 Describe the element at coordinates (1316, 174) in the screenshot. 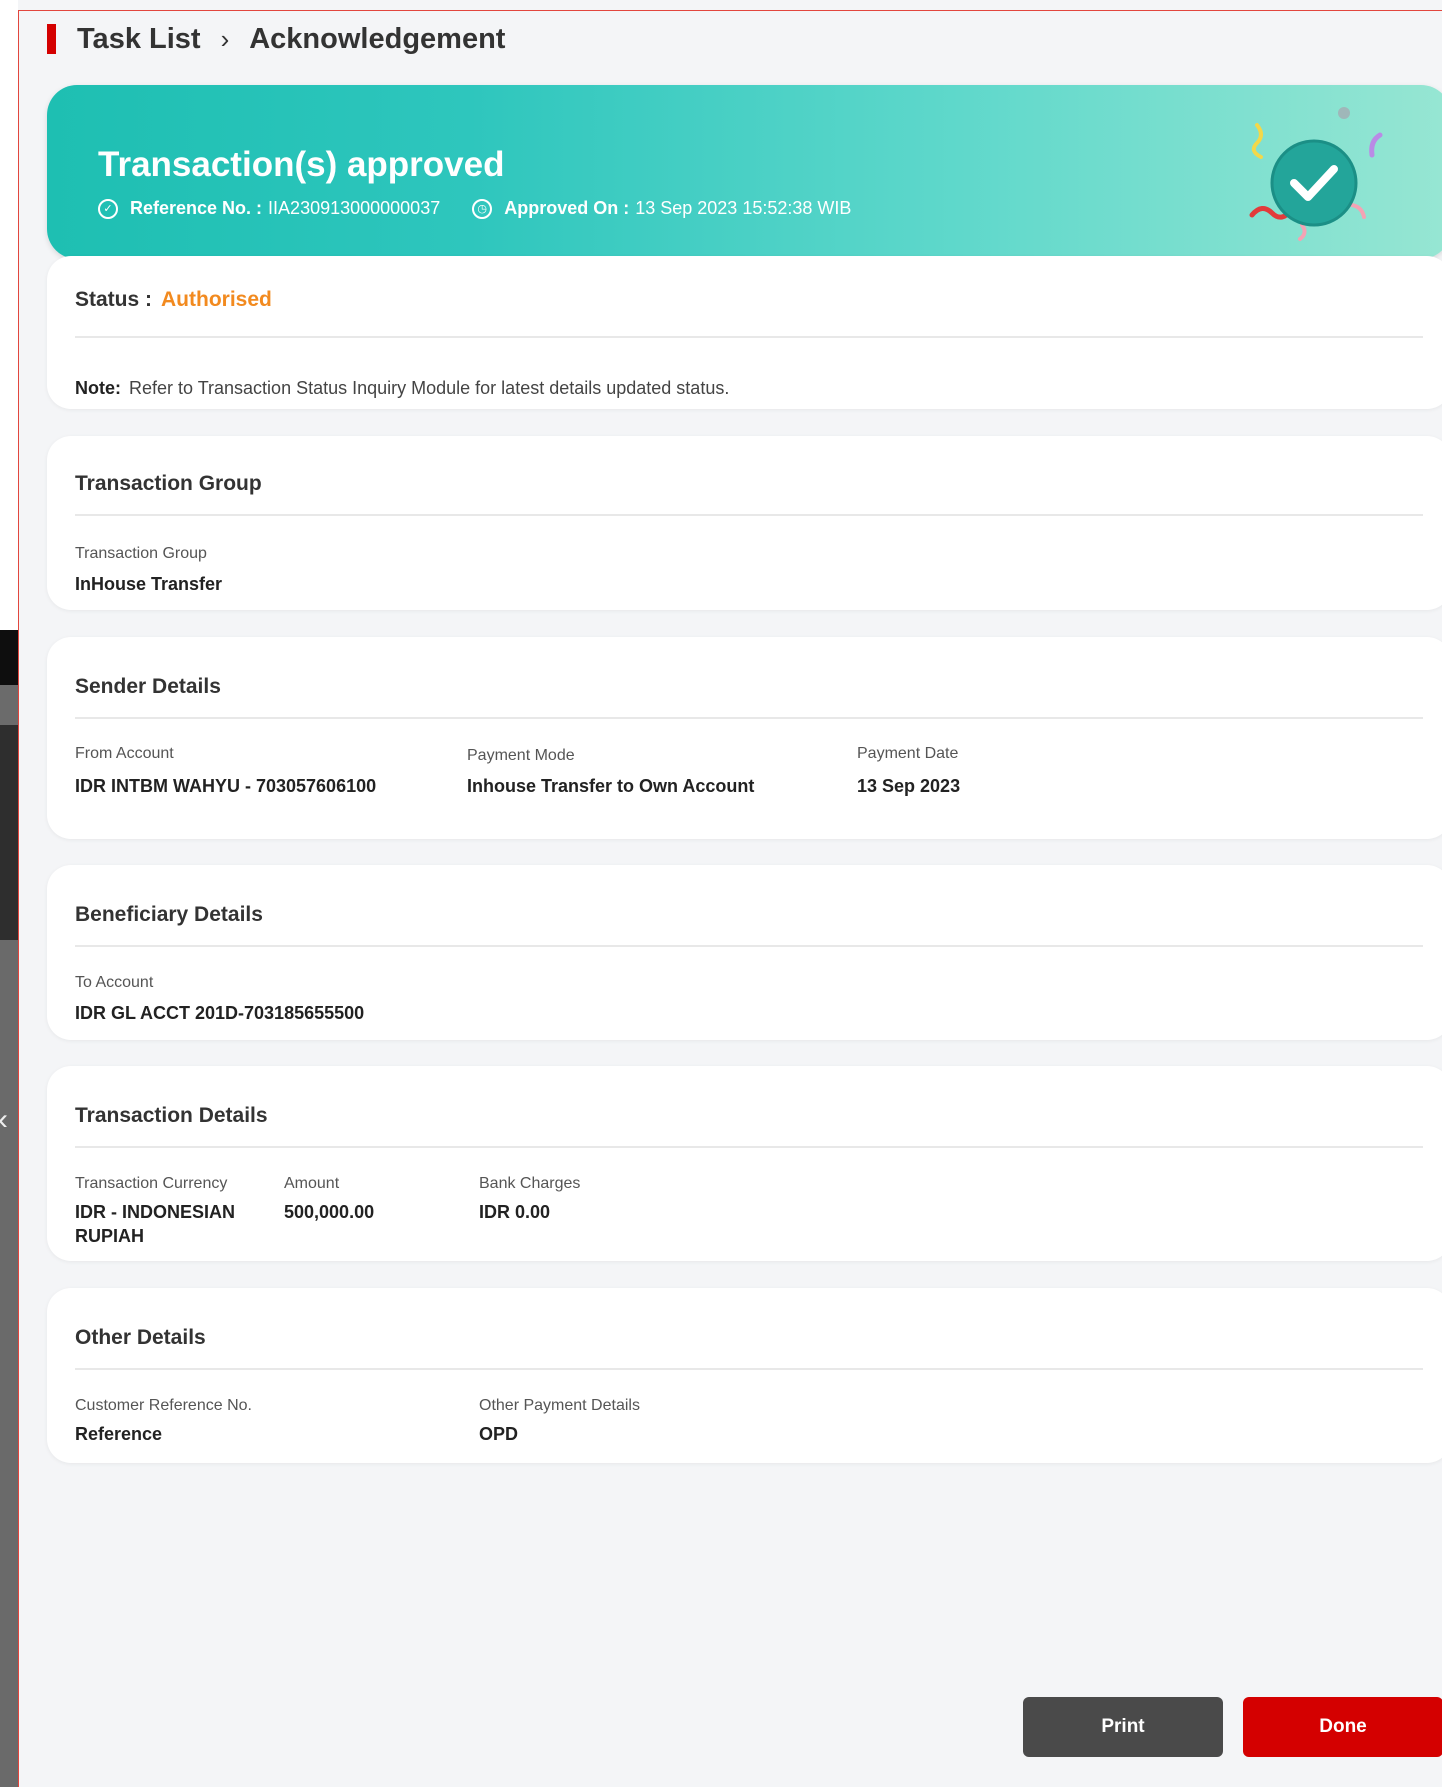

I see `success-check-illustration-icon` at that location.